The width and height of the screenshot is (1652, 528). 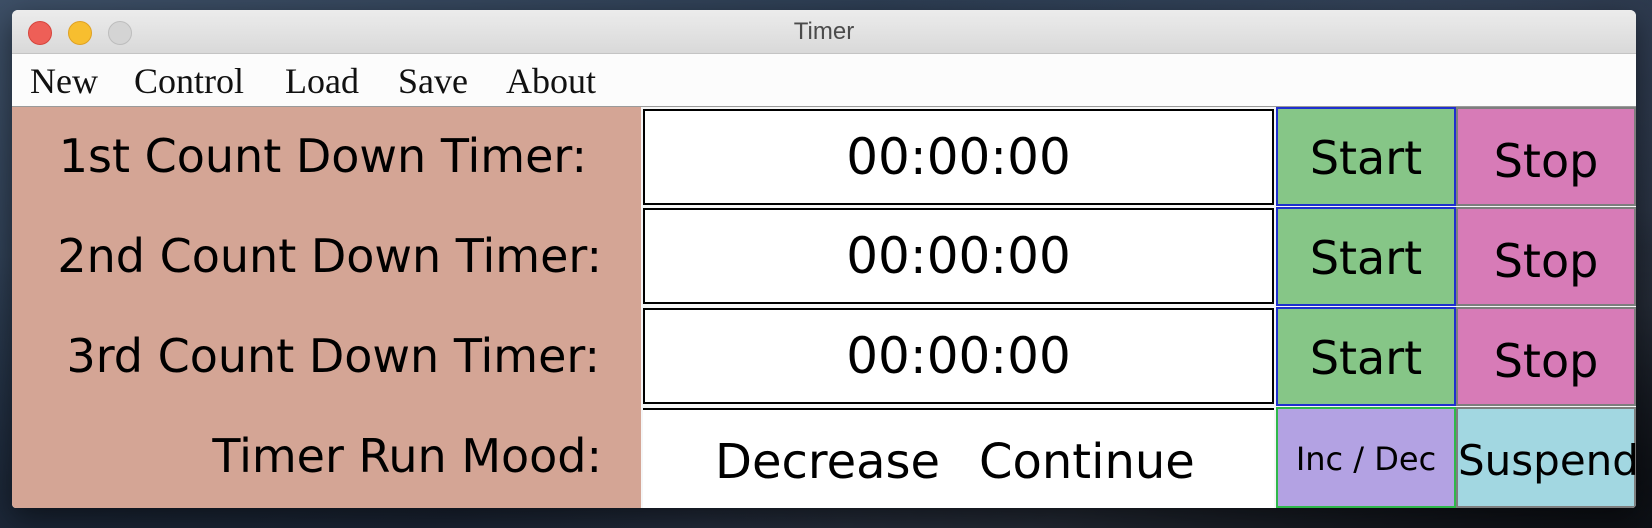 What do you see at coordinates (1546, 457) in the screenshot?
I see `suspend-button: Suspend` at bounding box center [1546, 457].